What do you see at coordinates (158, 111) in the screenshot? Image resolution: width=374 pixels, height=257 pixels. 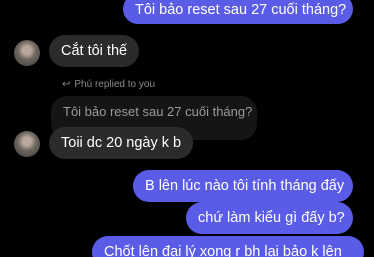 I see `quoted-text: Tôi bảo reset sau 27 cuối tháng?` at bounding box center [158, 111].